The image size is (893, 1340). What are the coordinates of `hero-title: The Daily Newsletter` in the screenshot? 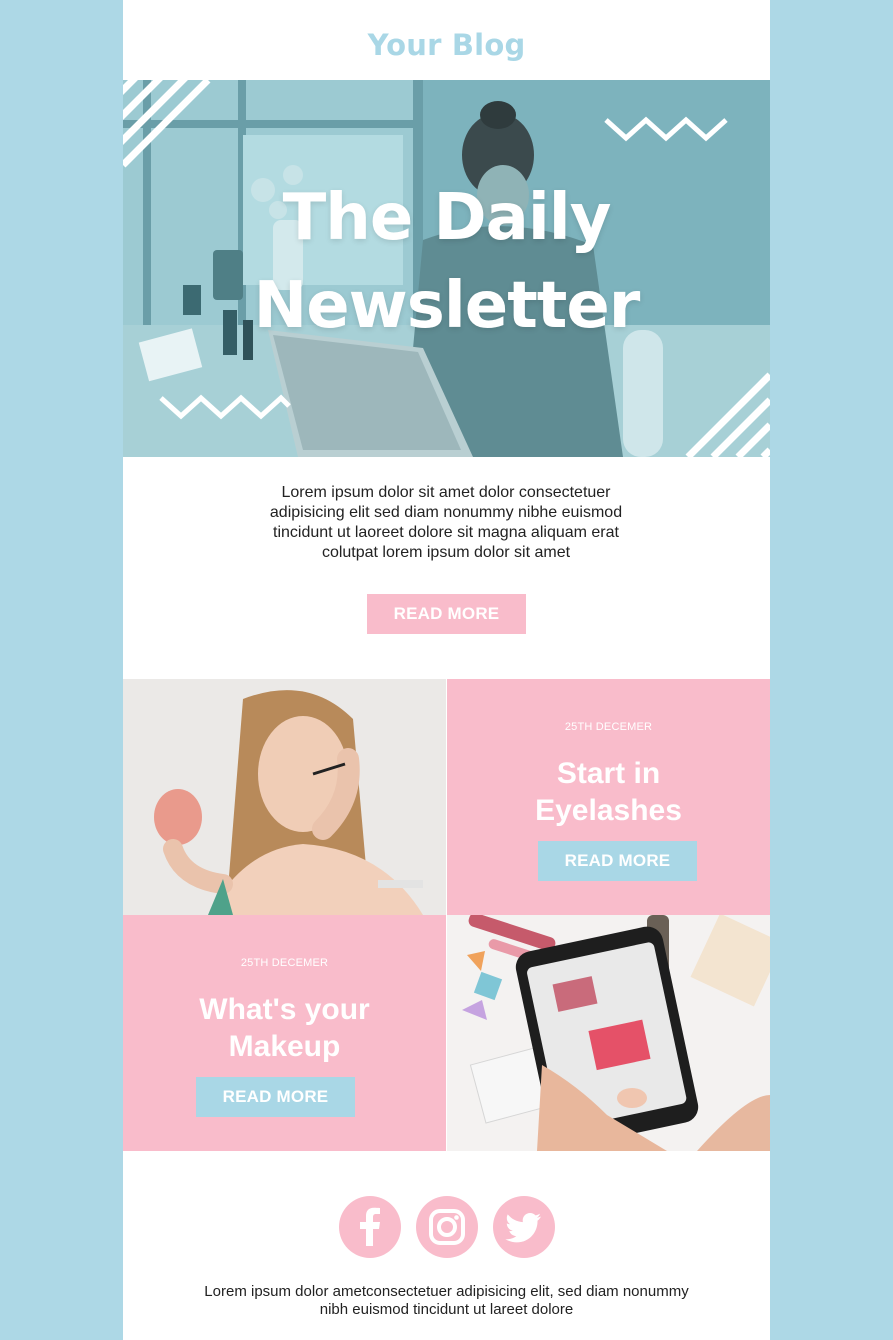 It's located at (446, 262).